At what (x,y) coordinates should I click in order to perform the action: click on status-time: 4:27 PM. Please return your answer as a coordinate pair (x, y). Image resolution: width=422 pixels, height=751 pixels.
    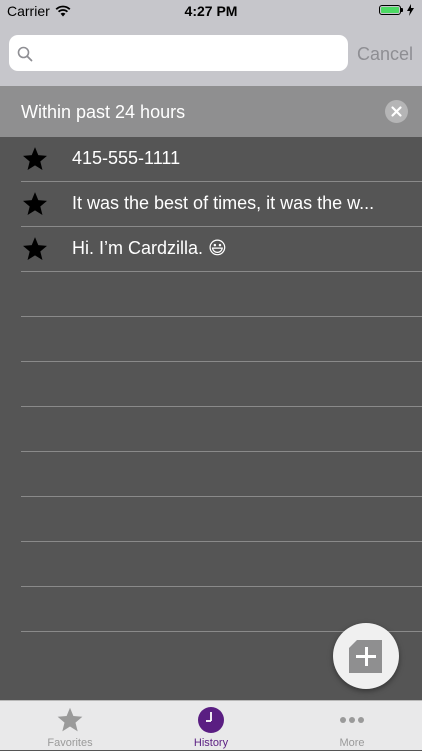
    Looking at the image, I should click on (211, 11).